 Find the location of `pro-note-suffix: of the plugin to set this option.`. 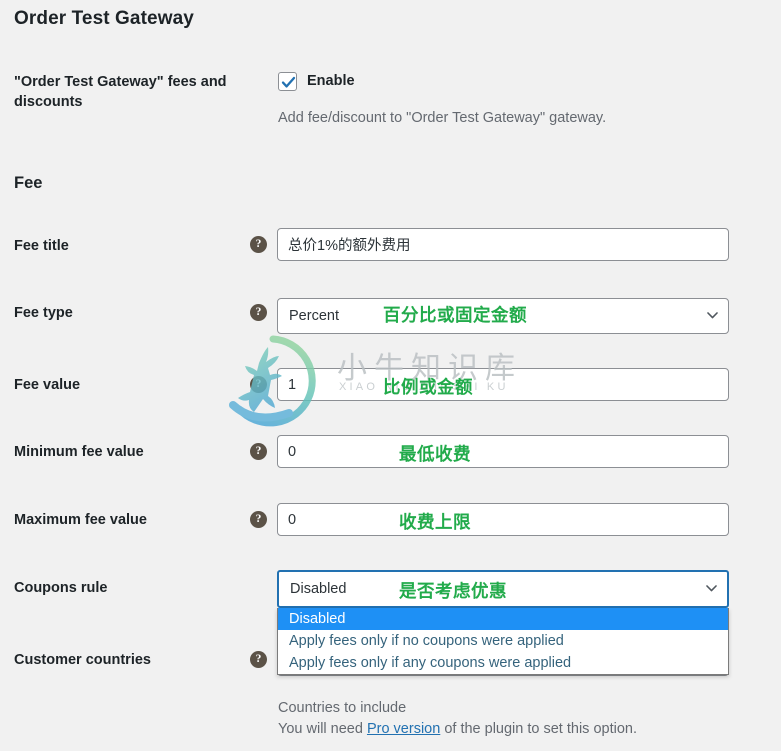

pro-note-suffix: of the plugin to set this option. is located at coordinates (538, 729).